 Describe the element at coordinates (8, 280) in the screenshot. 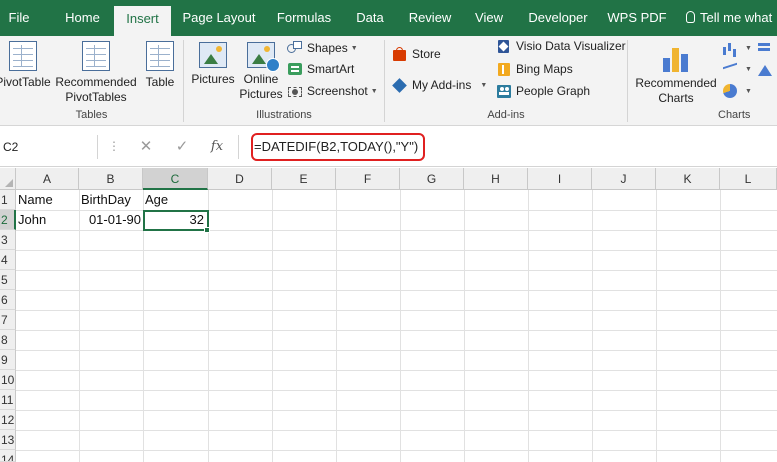

I see `row-header-5: 5` at that location.